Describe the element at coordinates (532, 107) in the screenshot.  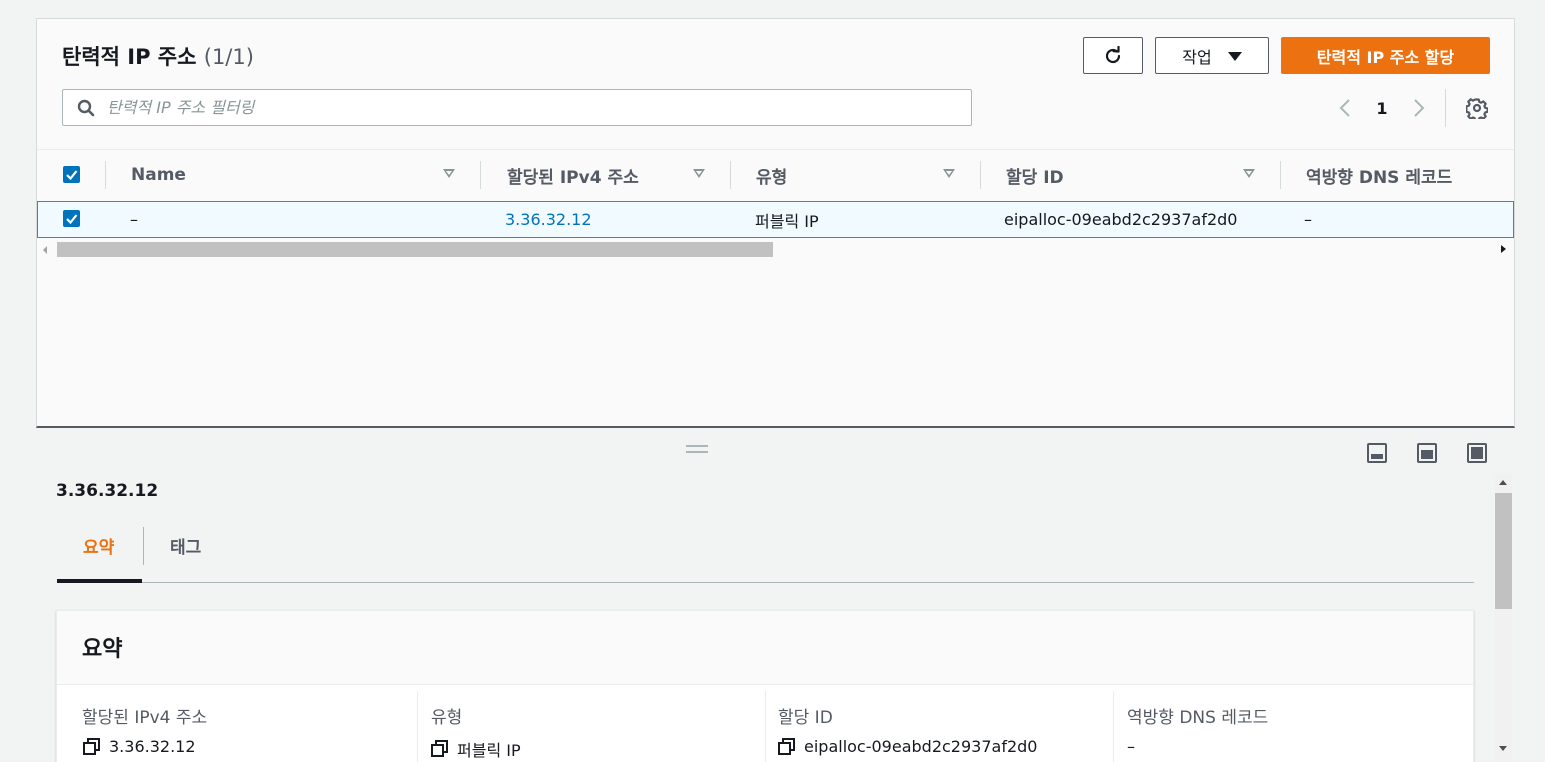
I see `filter-input` at that location.